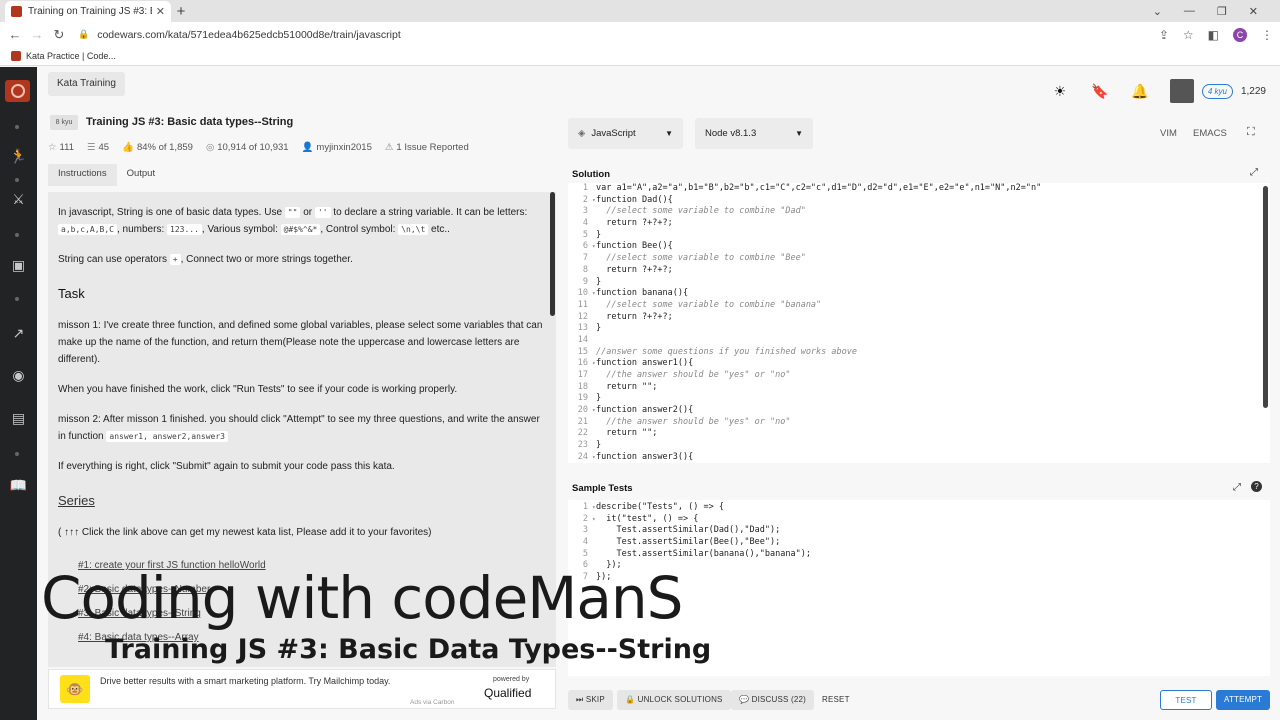 The image size is (1280, 720). I want to click on code-line: 20 ▾ function answer2(){, so click(919, 411).